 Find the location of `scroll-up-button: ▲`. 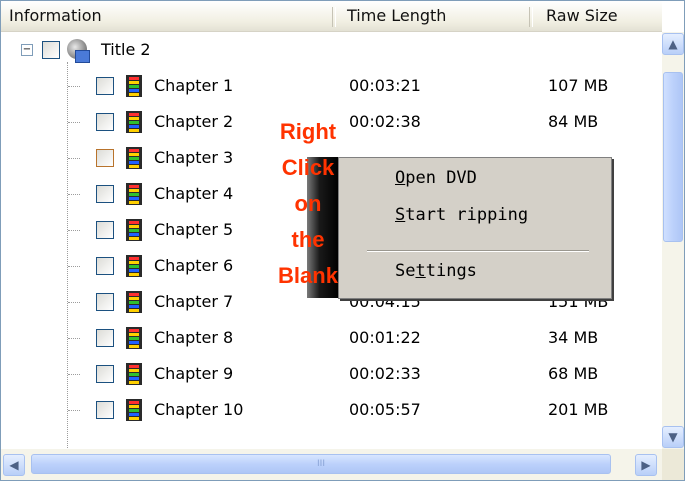

scroll-up-button: ▲ is located at coordinates (673, 44).